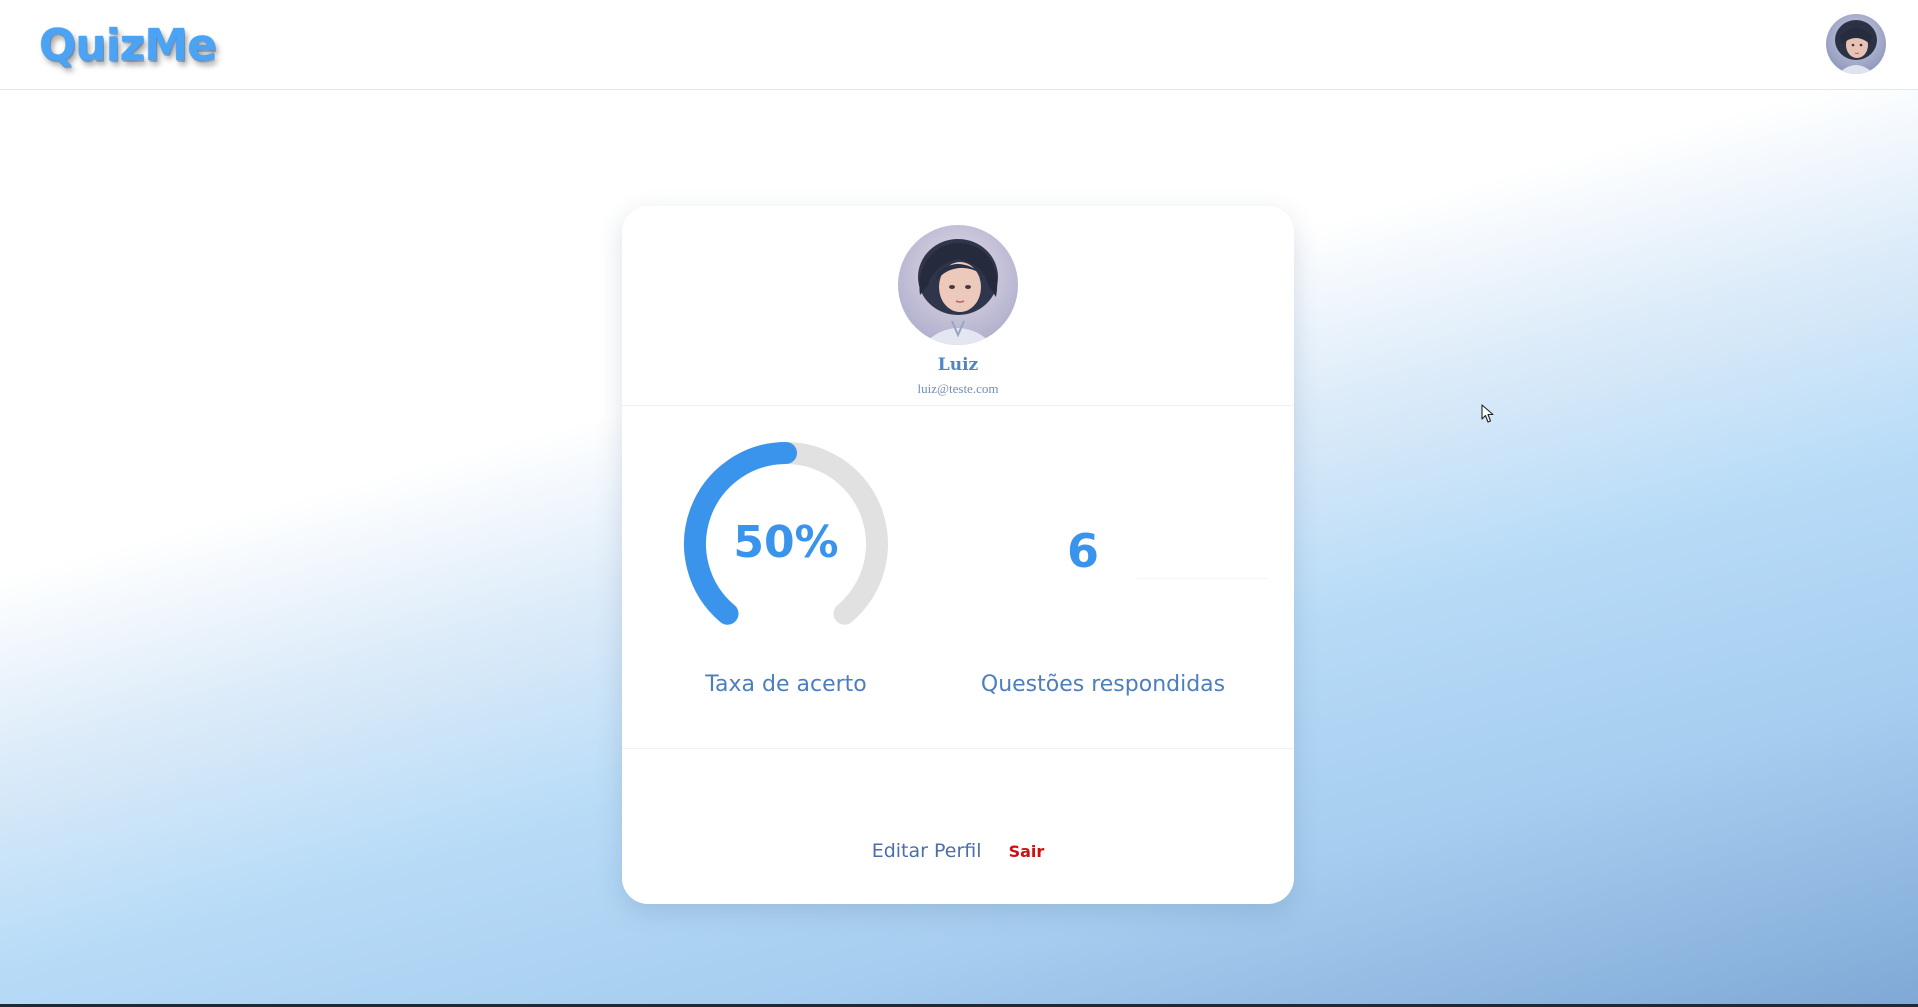  Describe the element at coordinates (786, 542) in the screenshot. I see `accuracy-value: 50%` at that location.